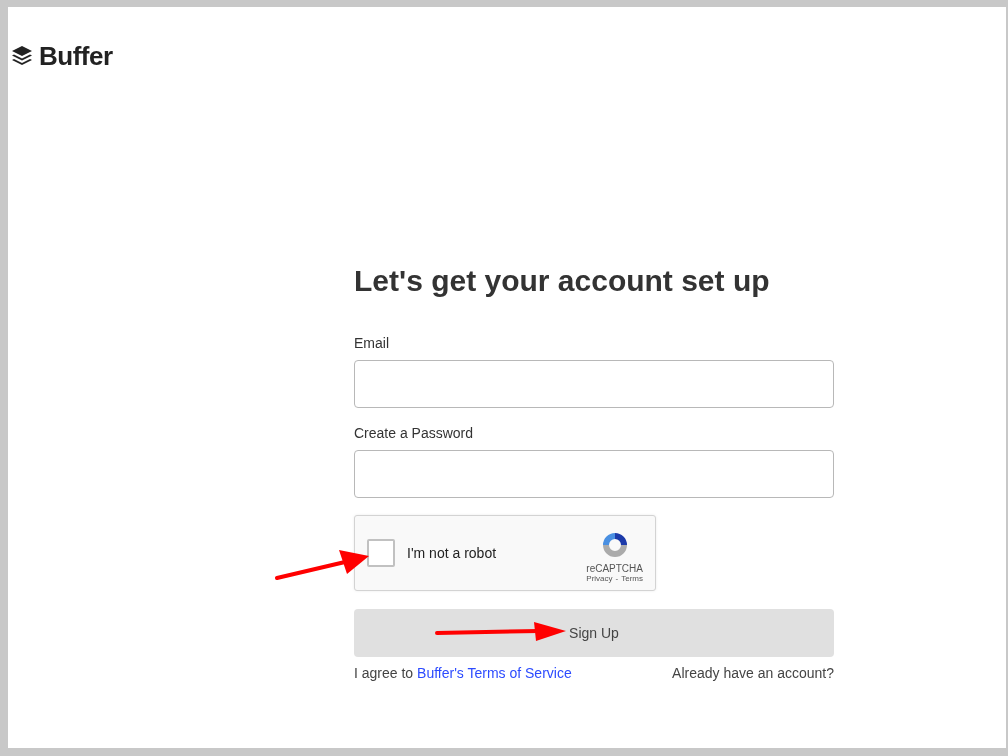 The height and width of the screenshot is (756, 1008). Describe the element at coordinates (381, 553) in the screenshot. I see `captcha-checkbox` at that location.